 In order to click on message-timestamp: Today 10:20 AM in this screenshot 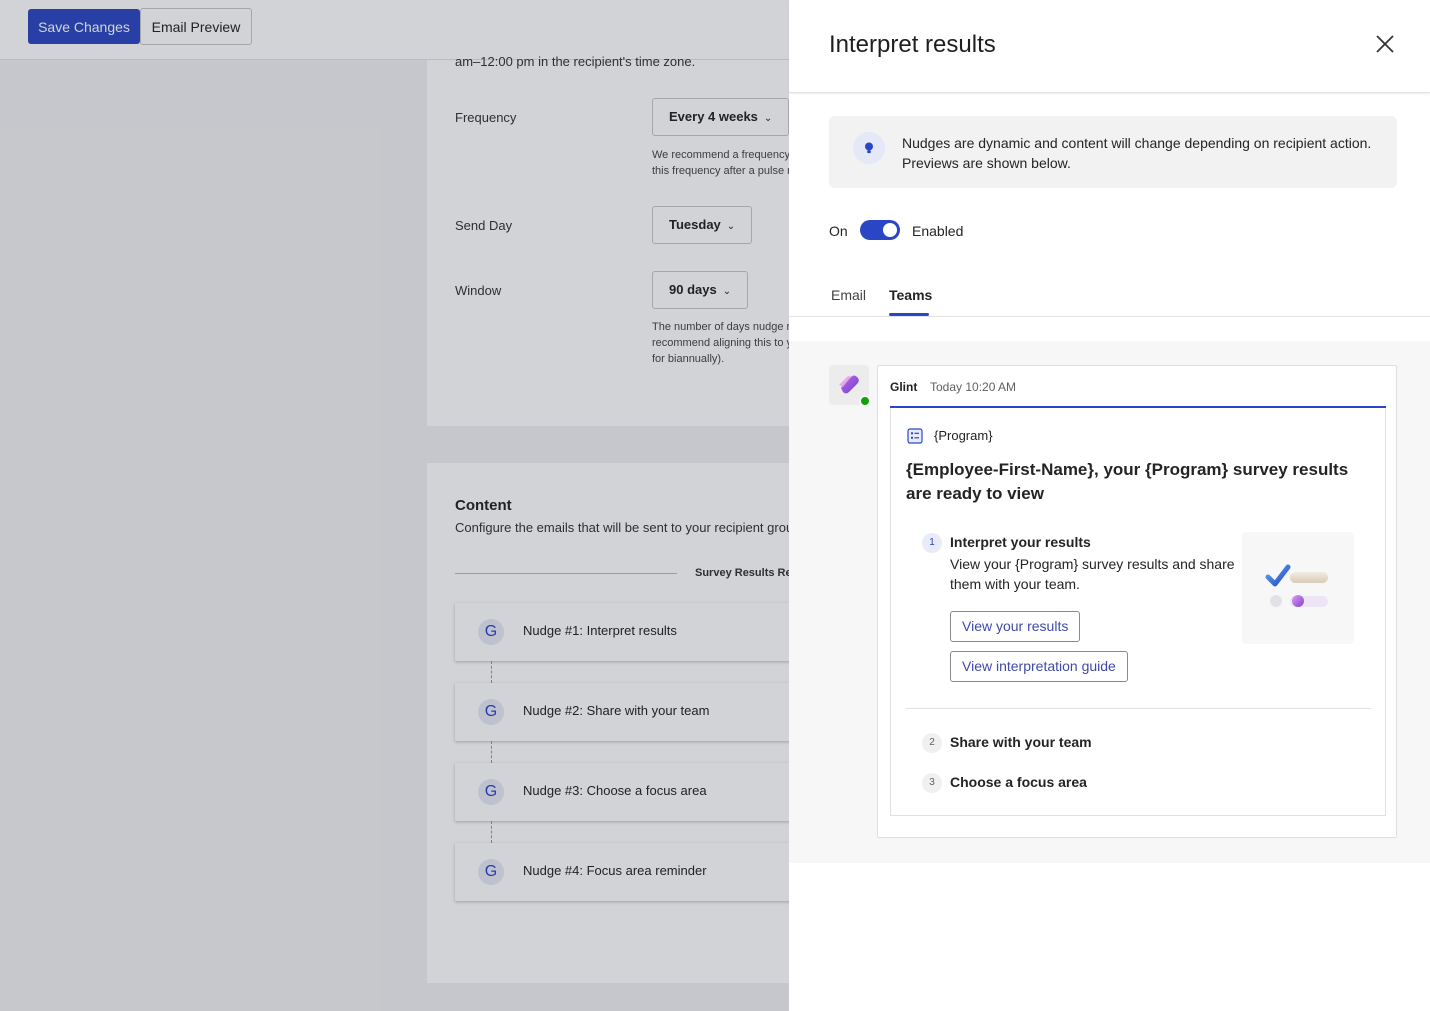, I will do `click(973, 387)`.